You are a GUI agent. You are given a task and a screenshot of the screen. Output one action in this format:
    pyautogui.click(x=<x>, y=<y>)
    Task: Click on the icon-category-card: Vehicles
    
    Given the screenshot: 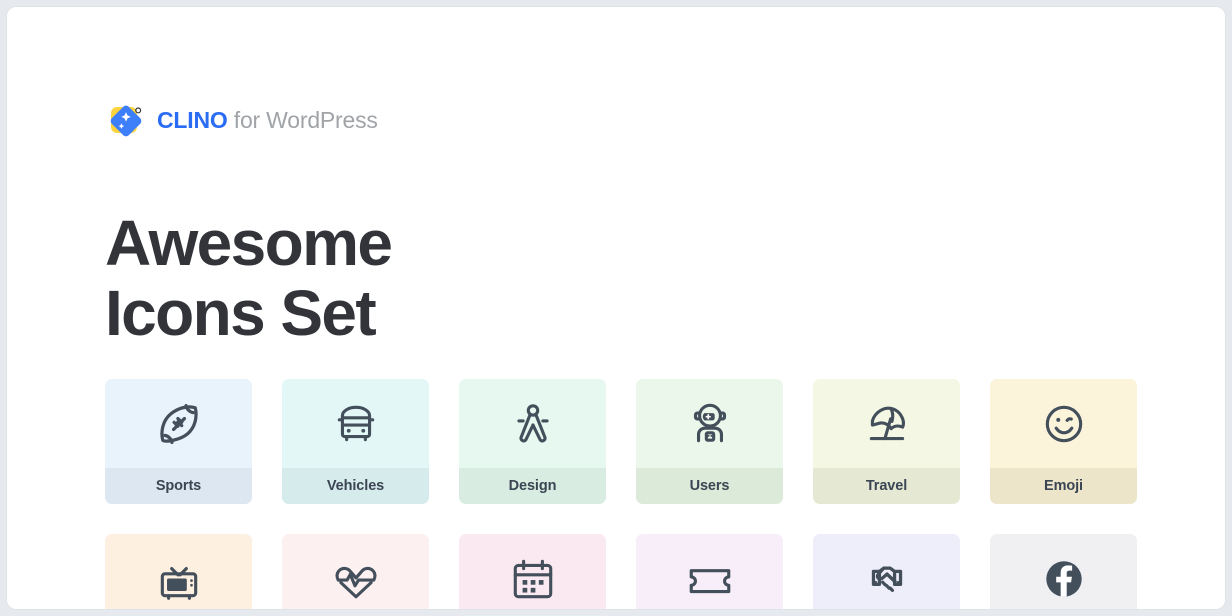 What is the action you would take?
    pyautogui.click(x=355, y=441)
    